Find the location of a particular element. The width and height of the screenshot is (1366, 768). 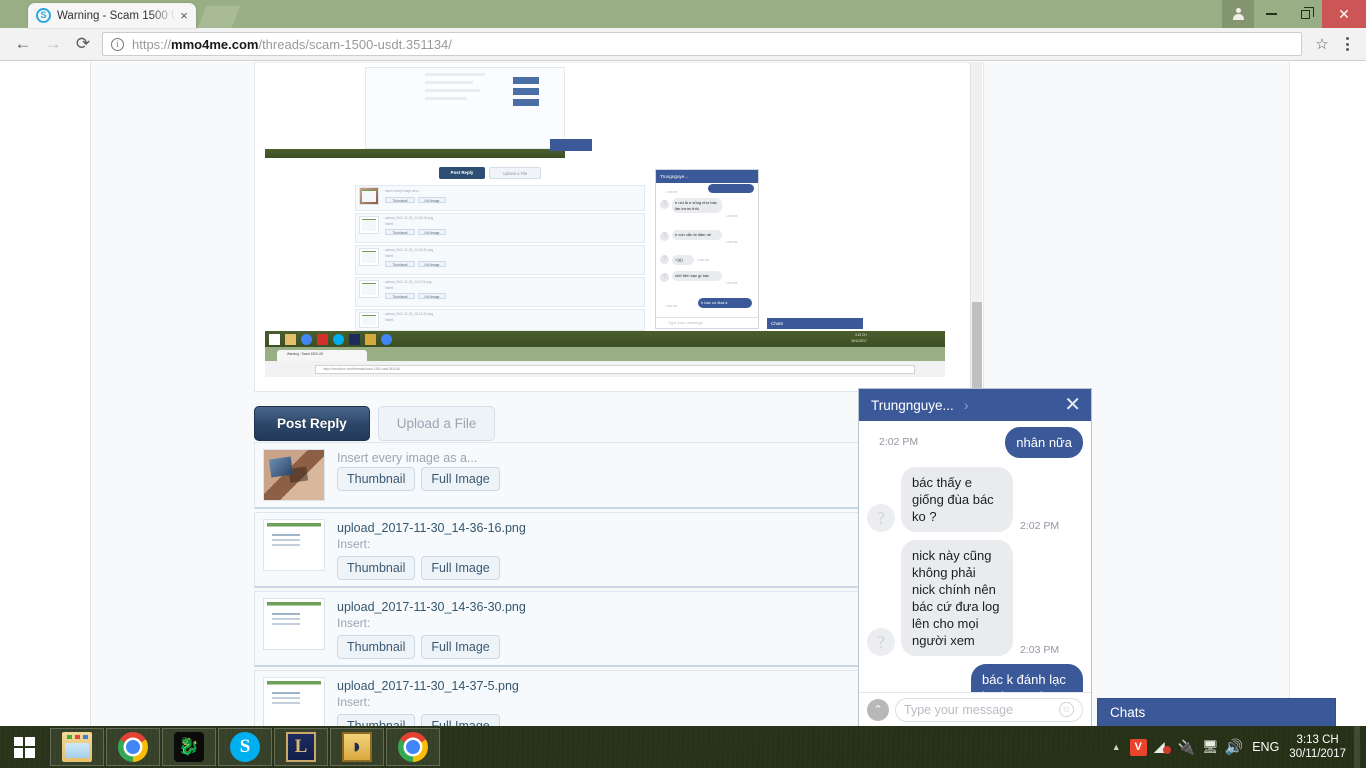

embedded-full-btn-3: Full Image is located at coordinates (432, 296).